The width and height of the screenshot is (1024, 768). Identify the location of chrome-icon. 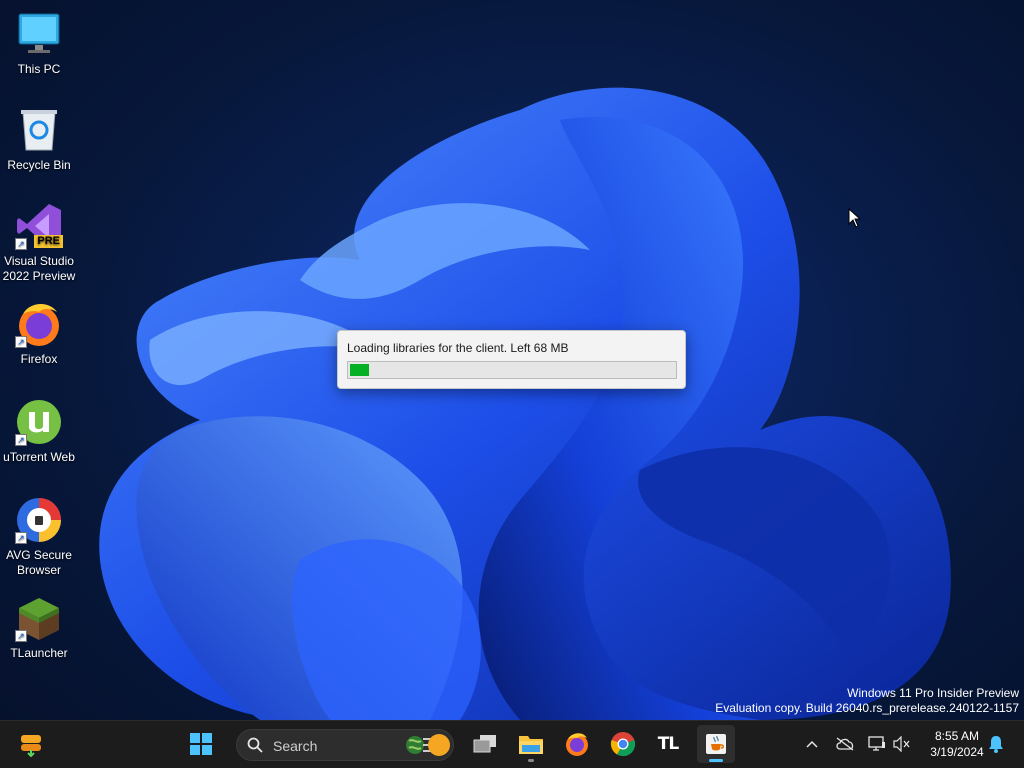
(623, 744).